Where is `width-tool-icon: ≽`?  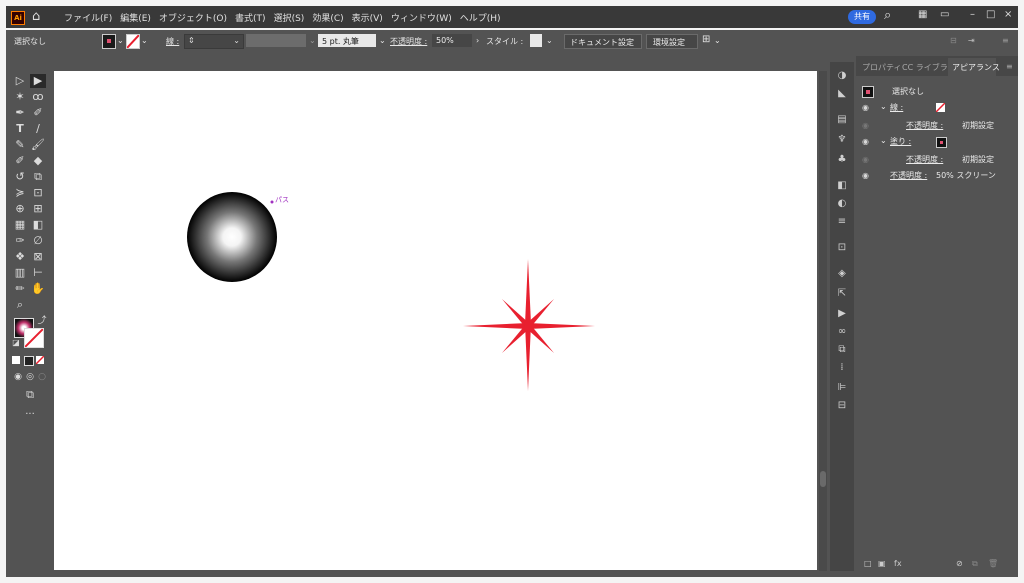
width-tool-icon: ≽ is located at coordinates (20, 193).